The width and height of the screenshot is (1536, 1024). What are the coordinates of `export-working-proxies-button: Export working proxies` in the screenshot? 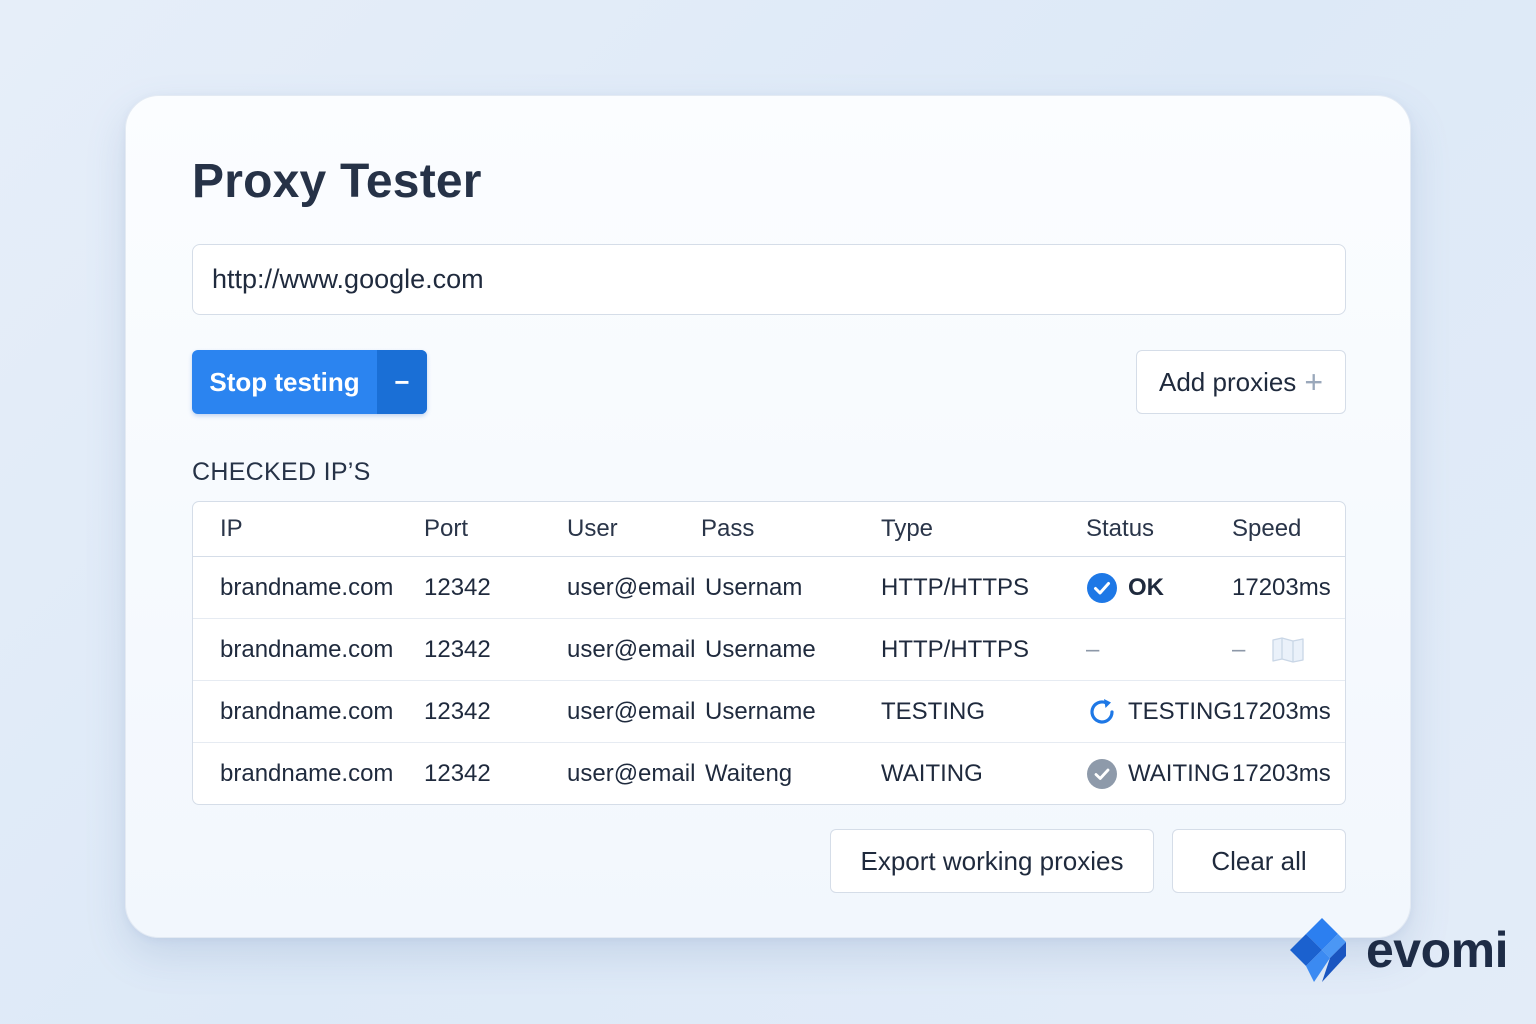 It's located at (992, 861).